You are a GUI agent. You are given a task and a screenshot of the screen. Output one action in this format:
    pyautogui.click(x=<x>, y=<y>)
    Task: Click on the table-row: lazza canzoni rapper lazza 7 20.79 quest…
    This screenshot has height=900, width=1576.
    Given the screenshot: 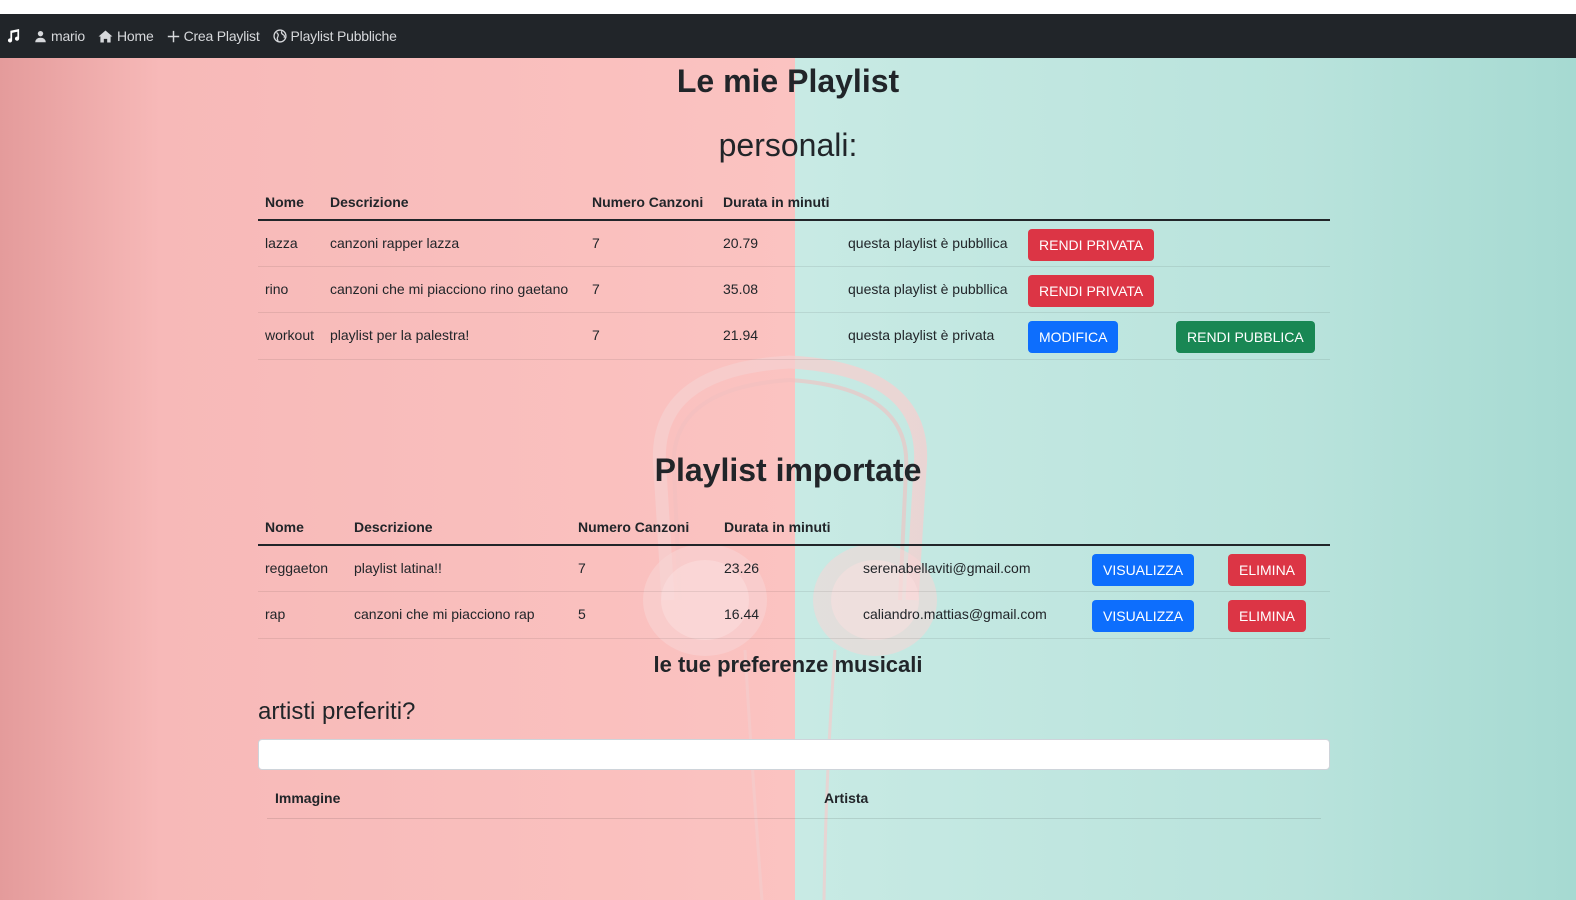 What is the action you would take?
    pyautogui.click(x=794, y=244)
    